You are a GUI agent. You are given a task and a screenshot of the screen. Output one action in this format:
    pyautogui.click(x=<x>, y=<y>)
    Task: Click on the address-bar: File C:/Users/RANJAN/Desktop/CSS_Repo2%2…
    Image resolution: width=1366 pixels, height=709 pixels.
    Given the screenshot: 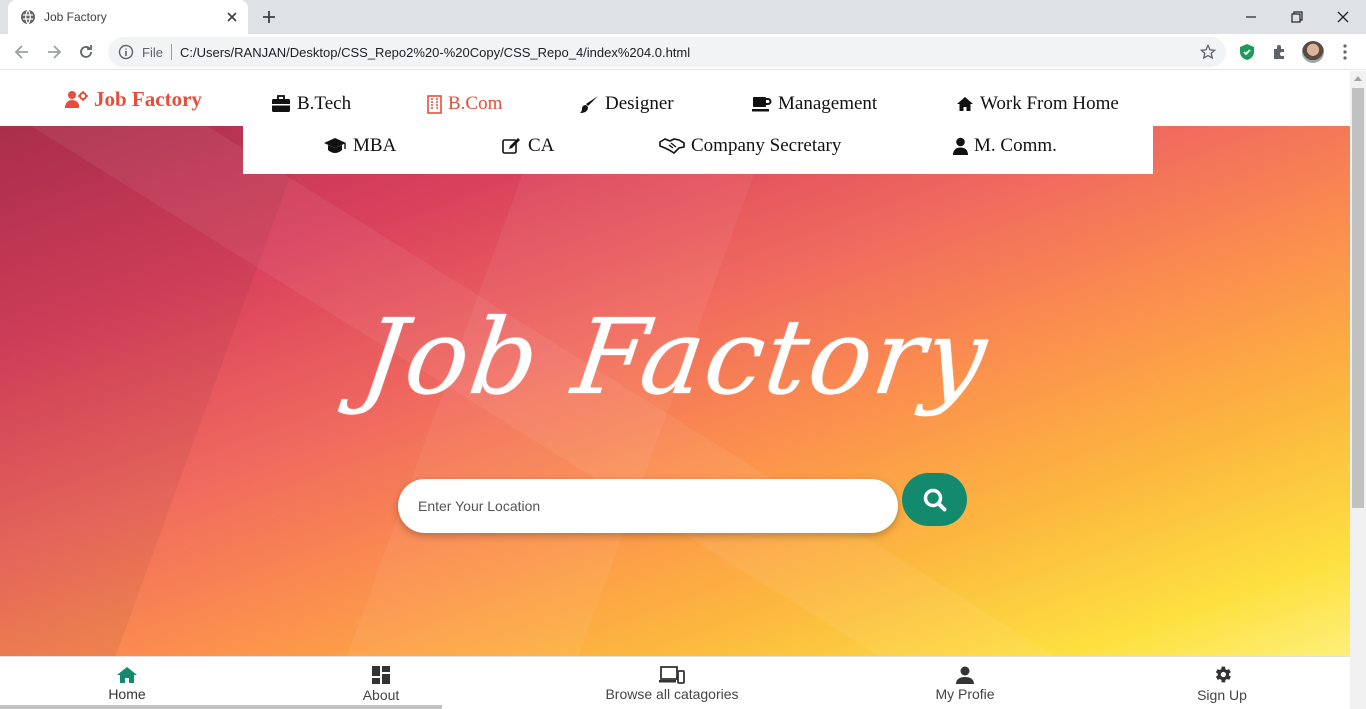 What is the action you would take?
    pyautogui.click(x=667, y=52)
    